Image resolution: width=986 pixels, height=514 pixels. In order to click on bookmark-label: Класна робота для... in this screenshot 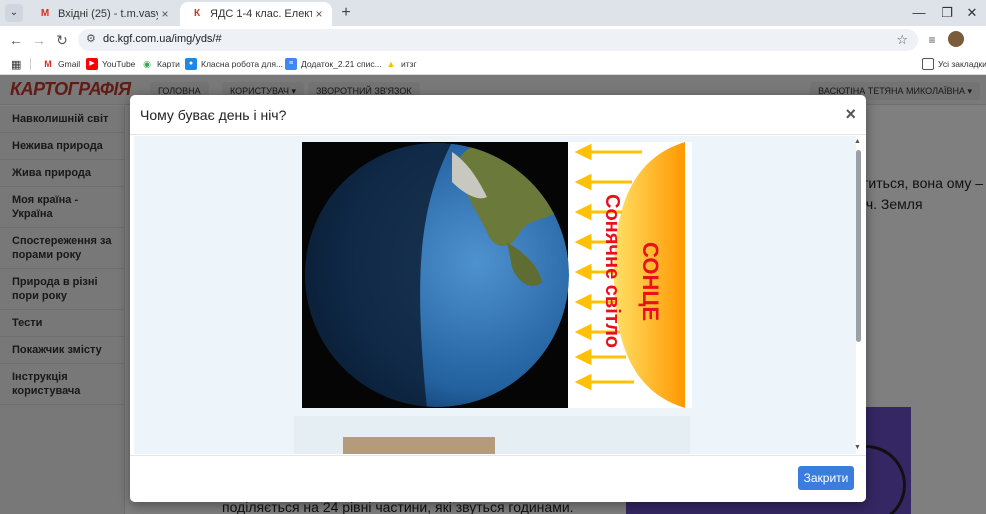, I will do `click(242, 64)`.